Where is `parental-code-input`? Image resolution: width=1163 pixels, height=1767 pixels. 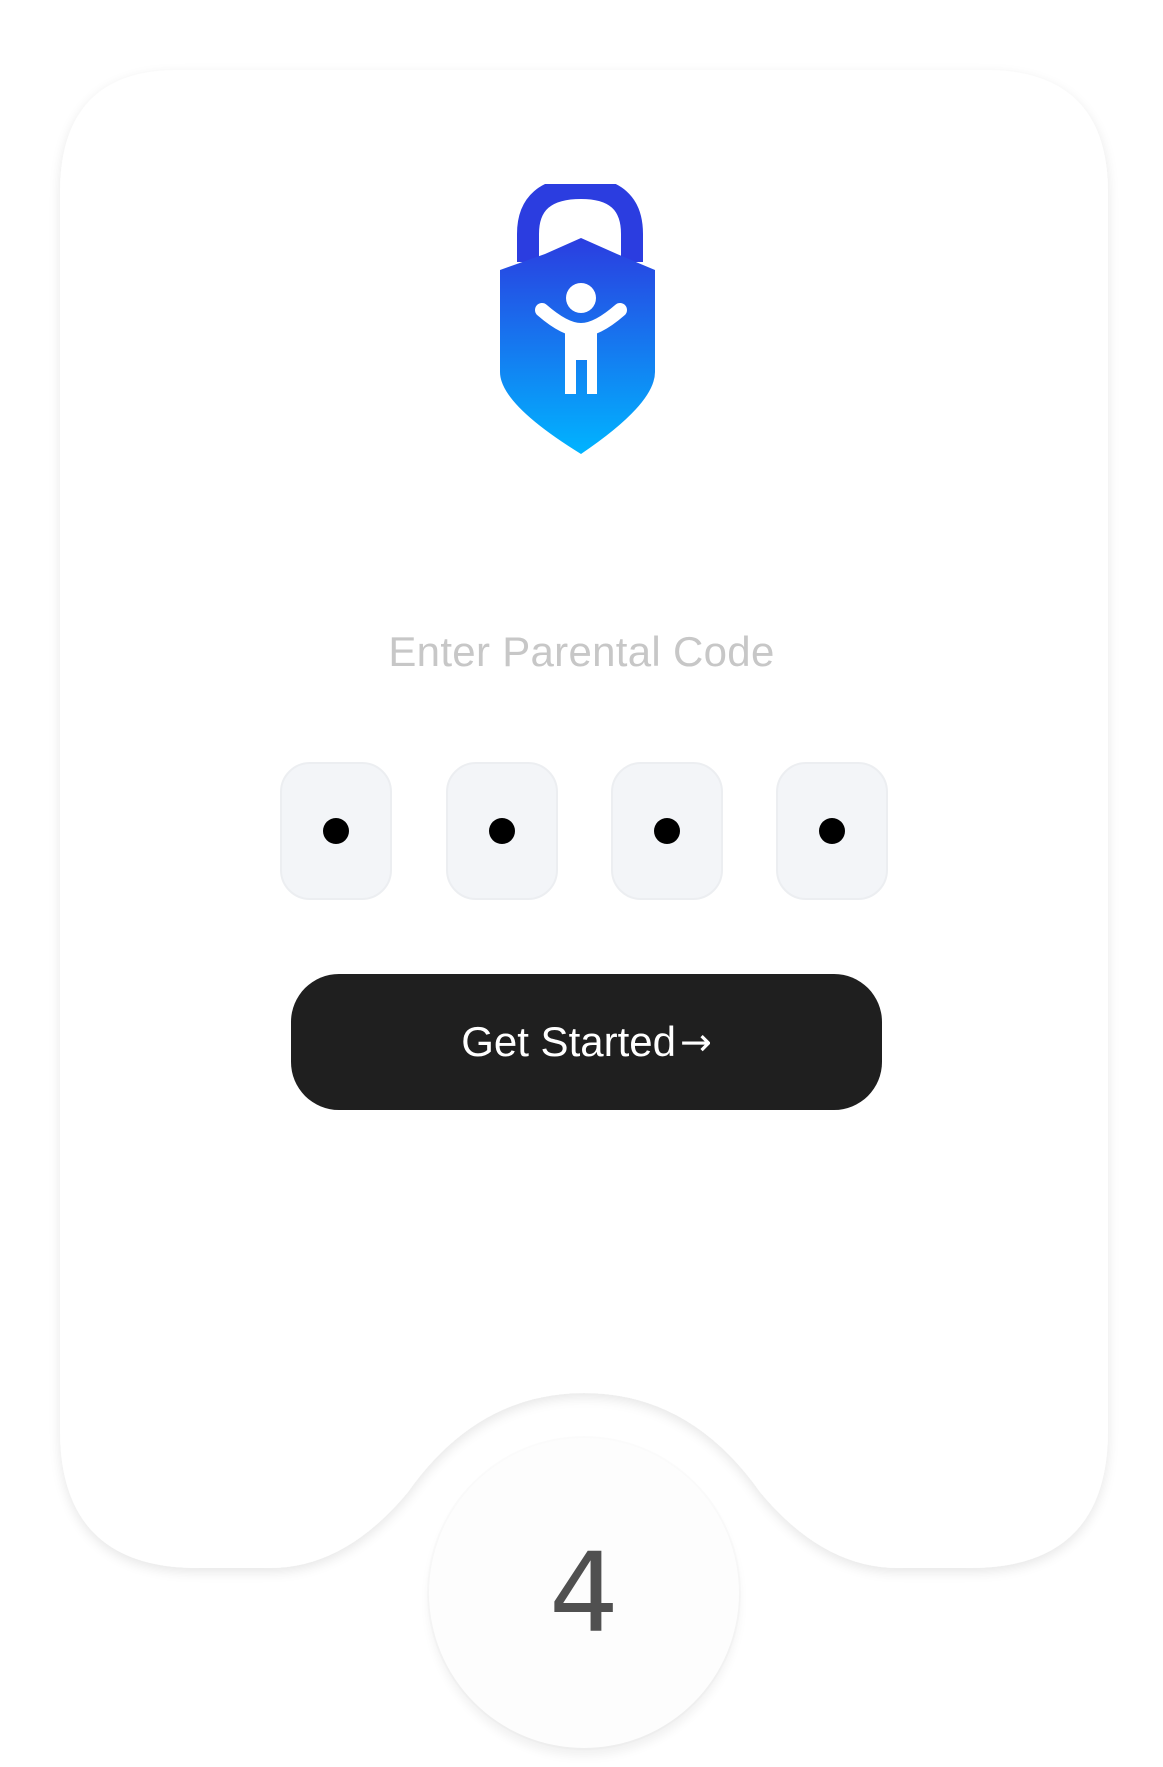 parental-code-input is located at coordinates (585, 832).